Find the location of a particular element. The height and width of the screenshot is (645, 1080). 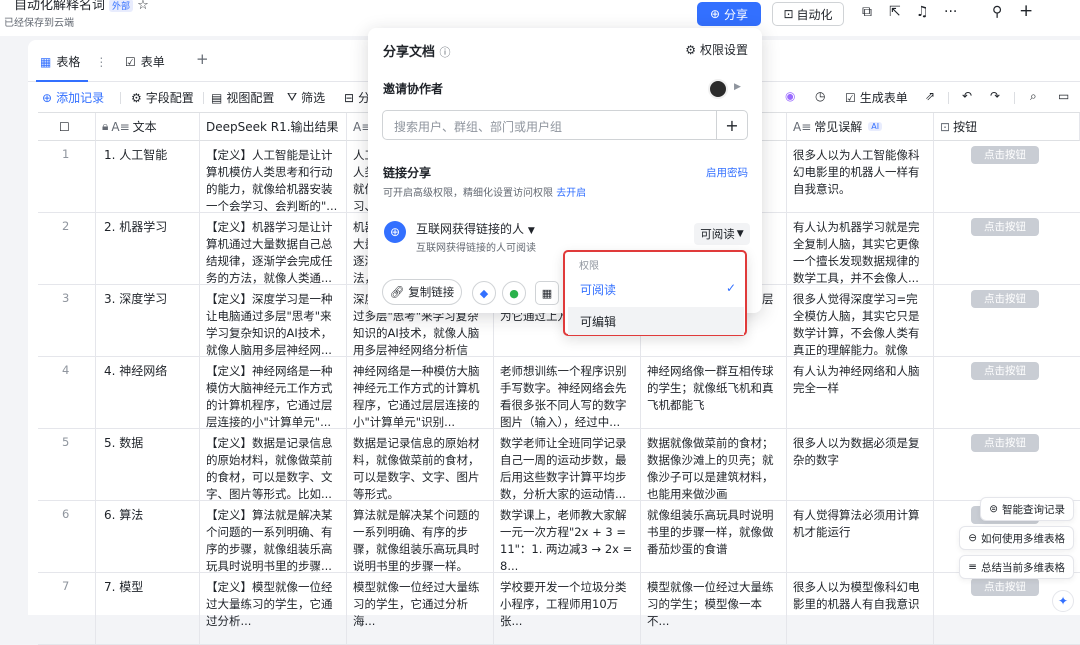

view-config-icon: ▤ is located at coordinates (217, 97).